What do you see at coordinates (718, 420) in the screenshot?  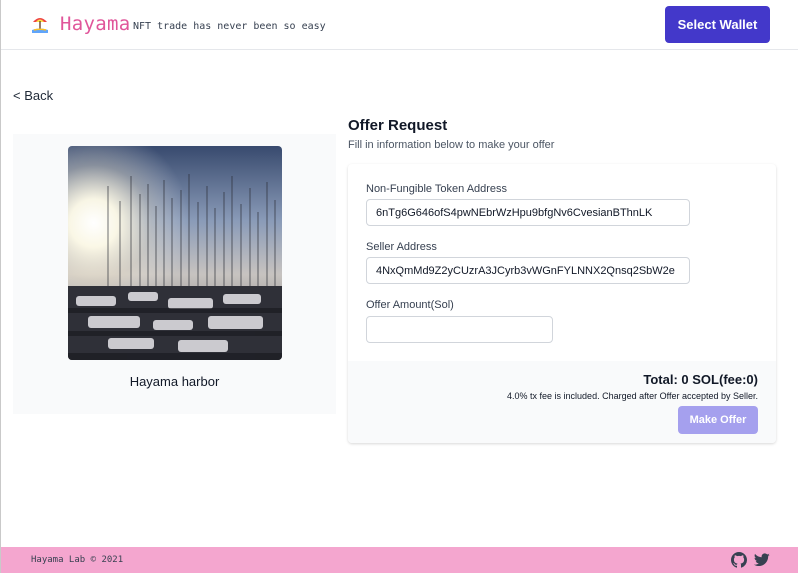 I see `make-offer-button: Make Offer` at bounding box center [718, 420].